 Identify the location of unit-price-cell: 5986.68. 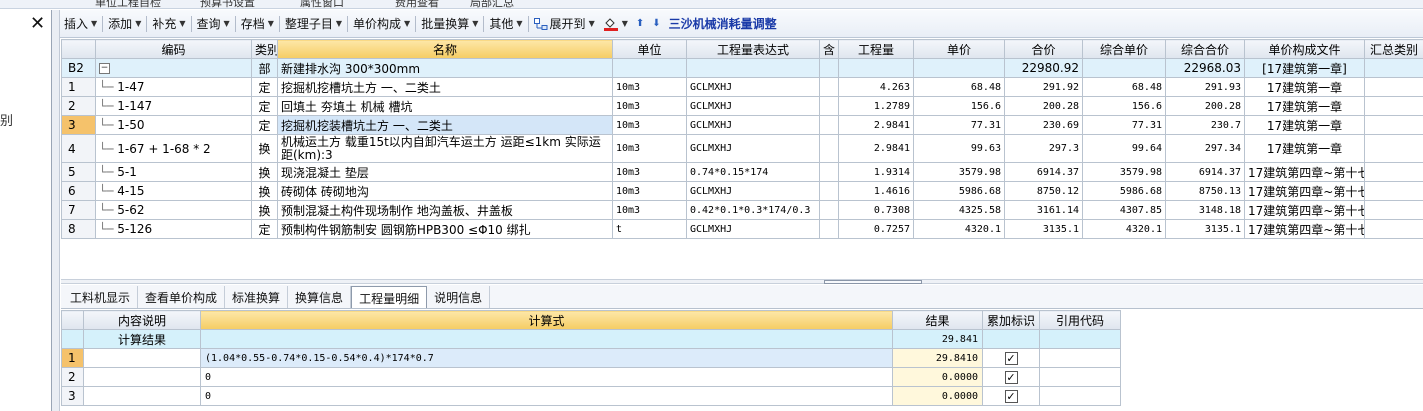
(959, 191).